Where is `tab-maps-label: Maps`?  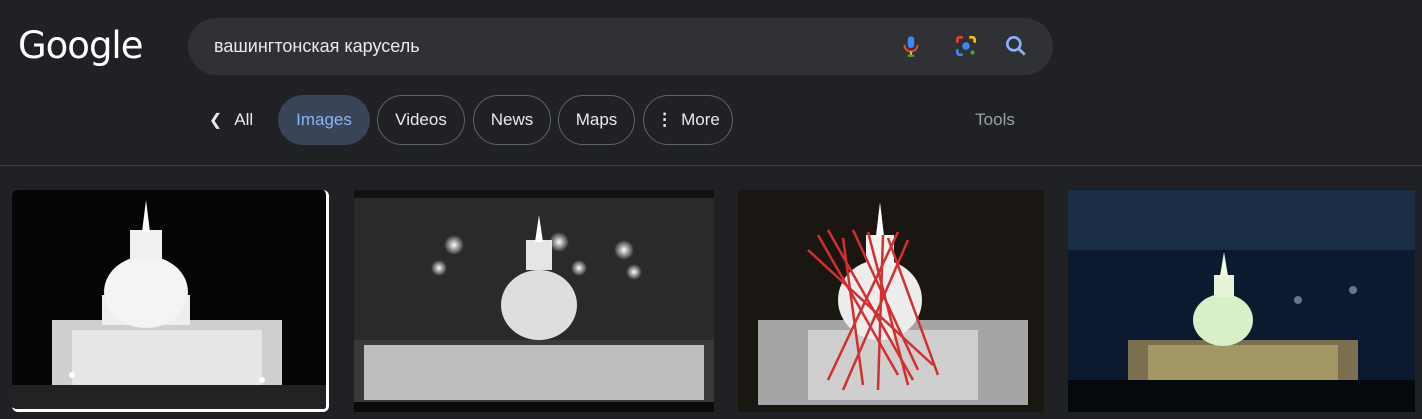
tab-maps-label: Maps is located at coordinates (596, 119).